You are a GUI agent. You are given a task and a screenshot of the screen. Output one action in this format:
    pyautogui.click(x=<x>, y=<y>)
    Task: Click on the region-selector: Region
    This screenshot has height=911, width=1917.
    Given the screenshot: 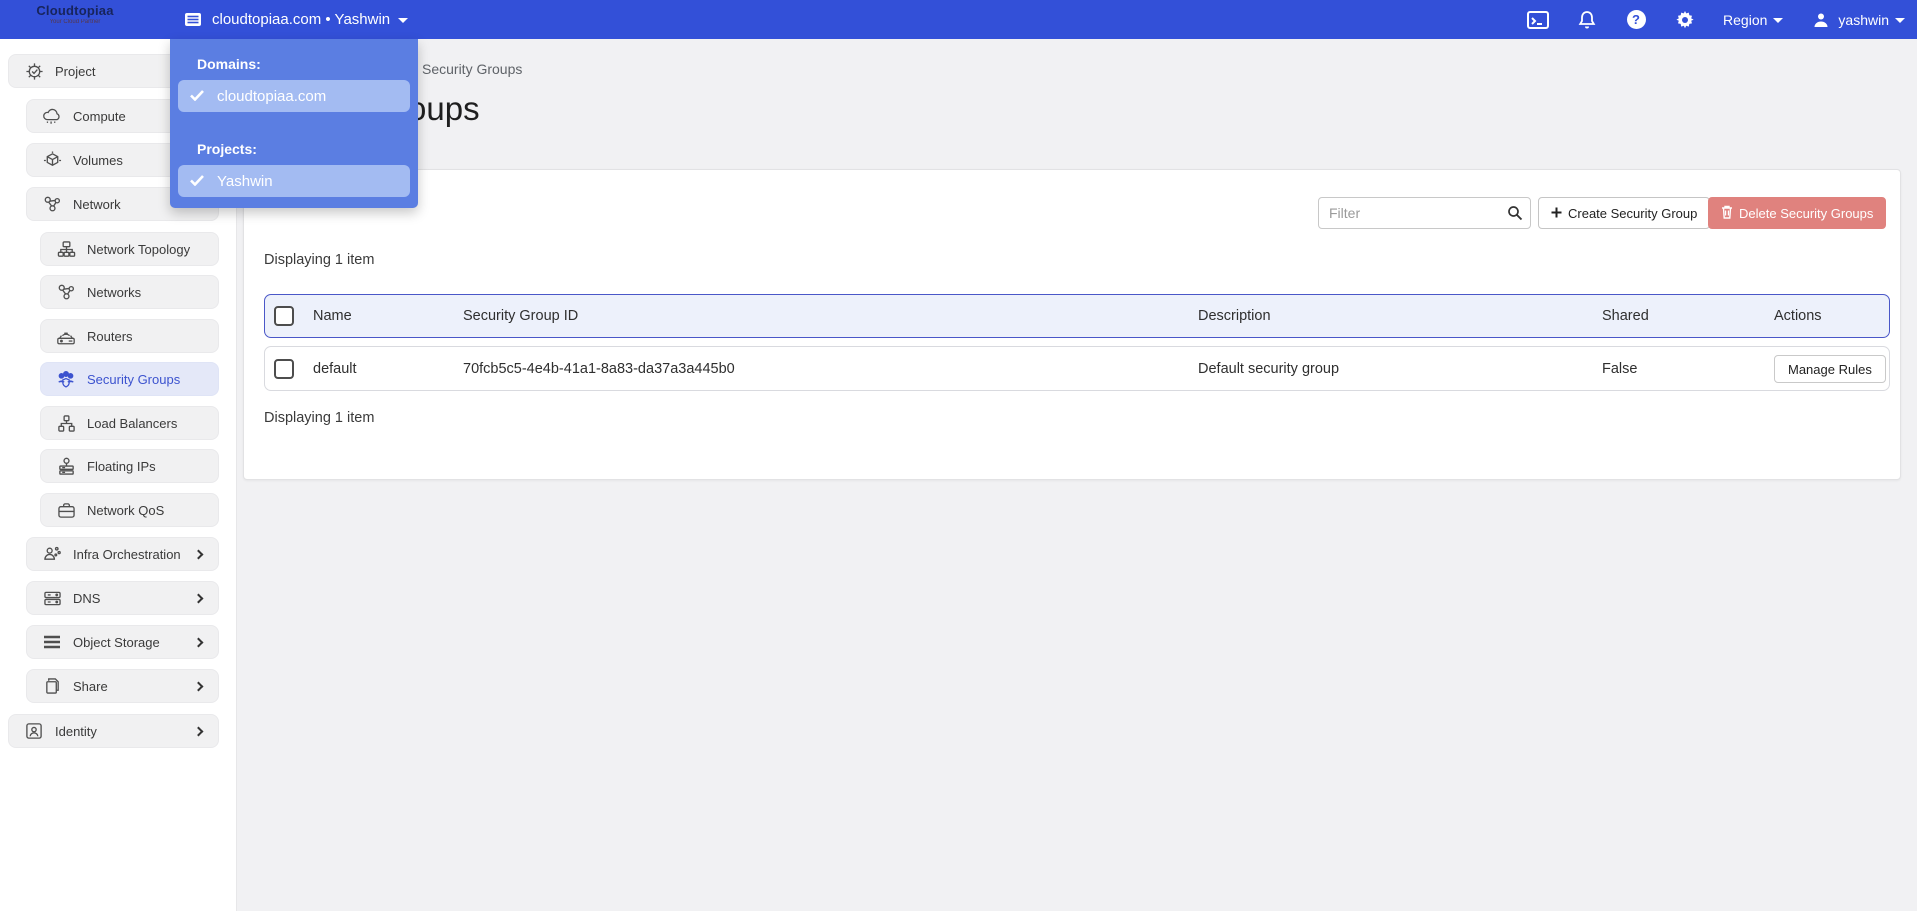 What is the action you would take?
    pyautogui.click(x=1753, y=19)
    